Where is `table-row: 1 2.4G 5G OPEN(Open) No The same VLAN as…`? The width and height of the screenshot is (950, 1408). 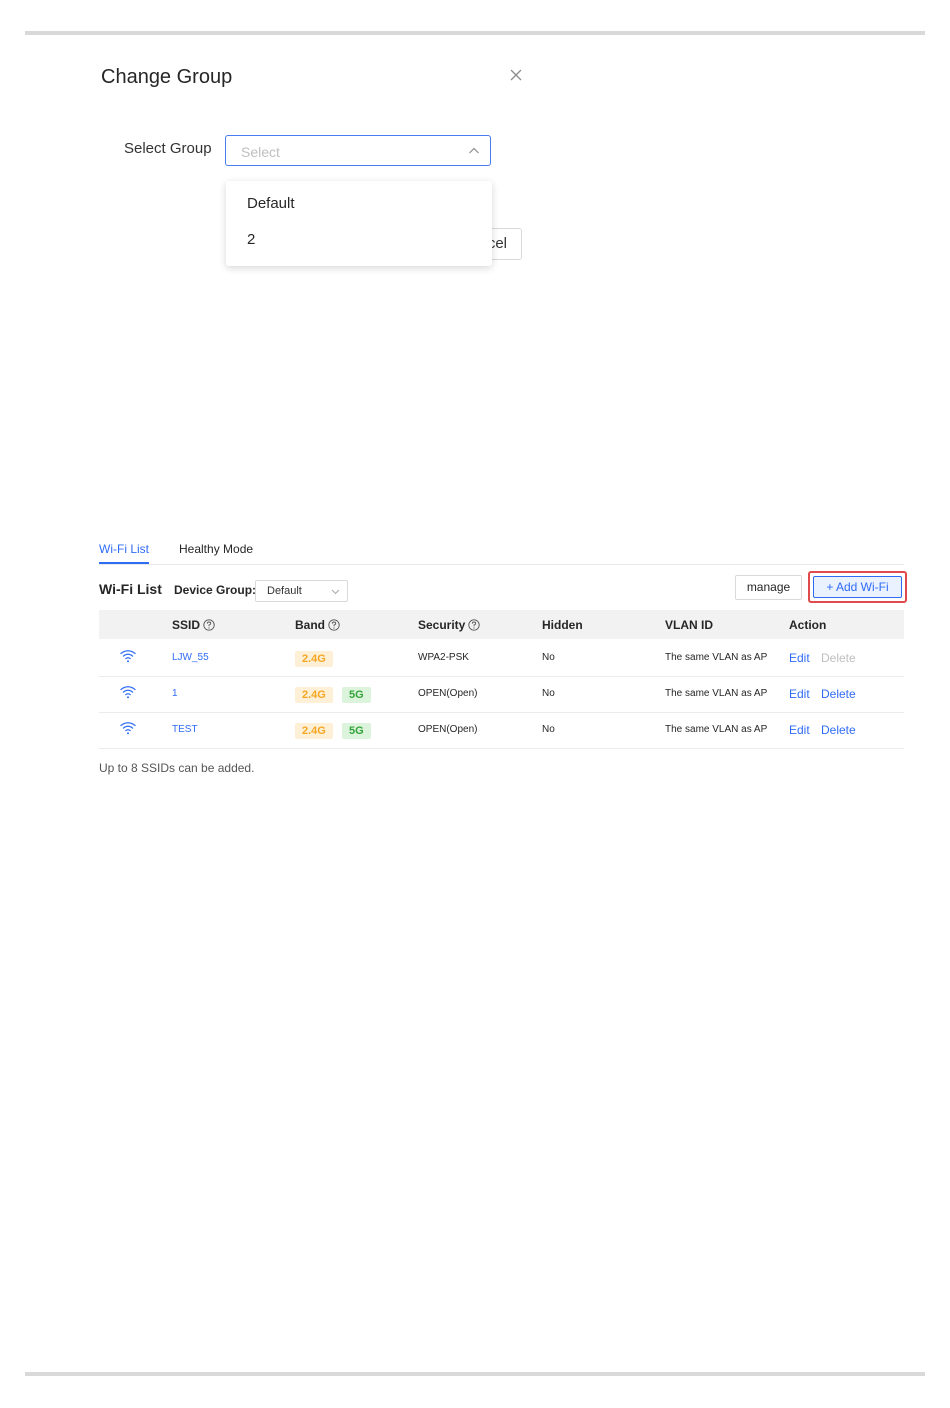
table-row: 1 2.4G 5G OPEN(Open) No The same VLAN as… is located at coordinates (501, 694).